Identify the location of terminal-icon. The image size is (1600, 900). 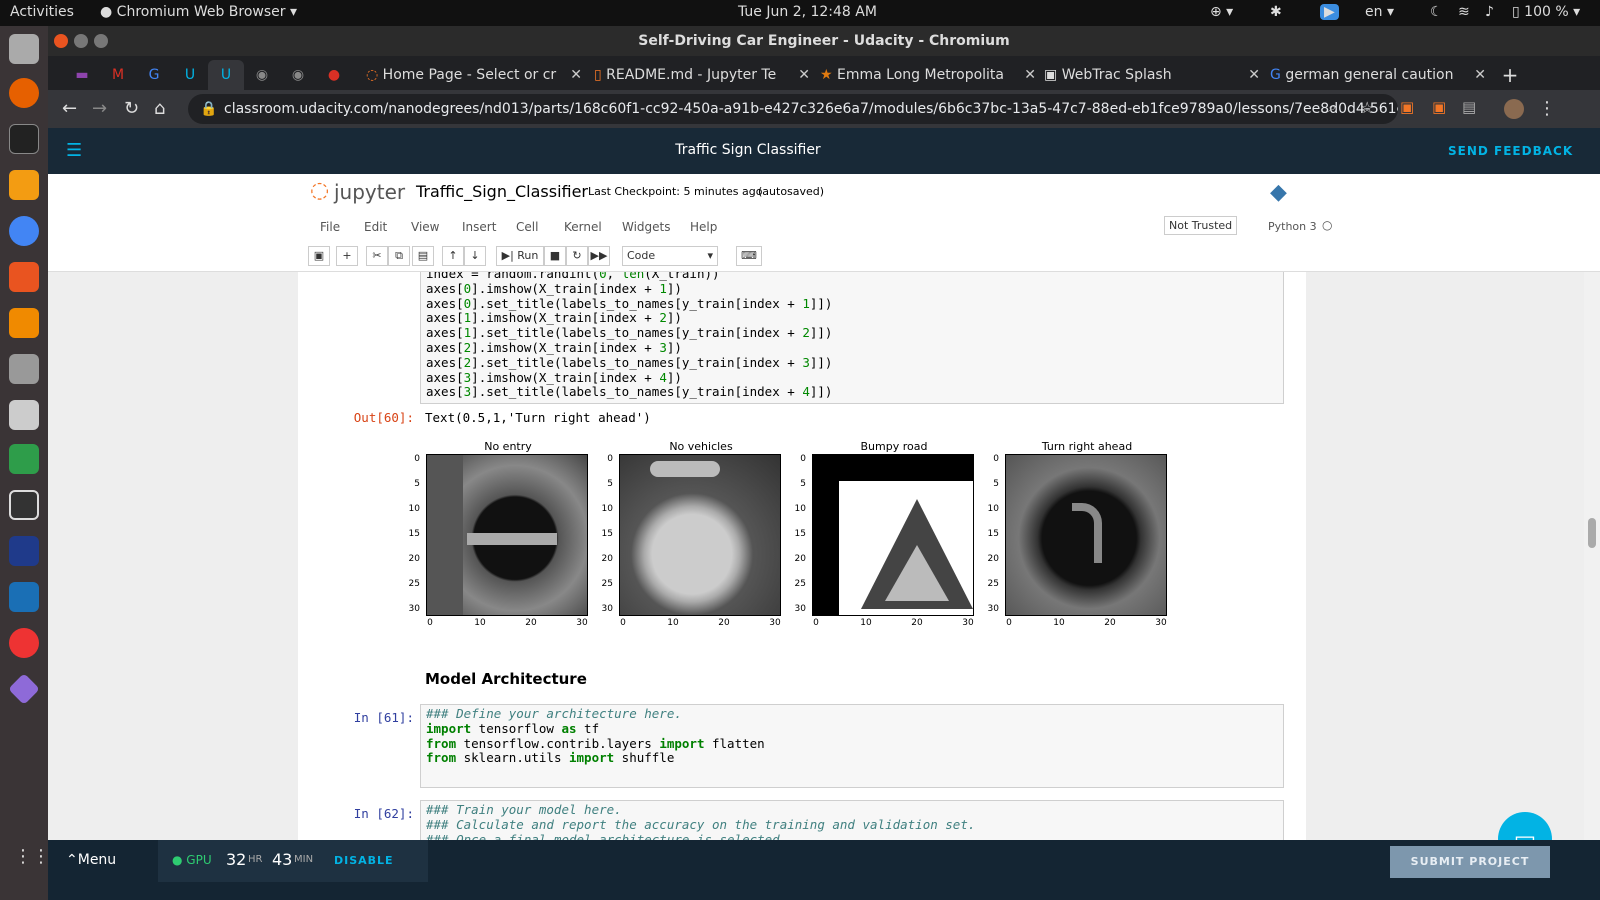
(24, 139).